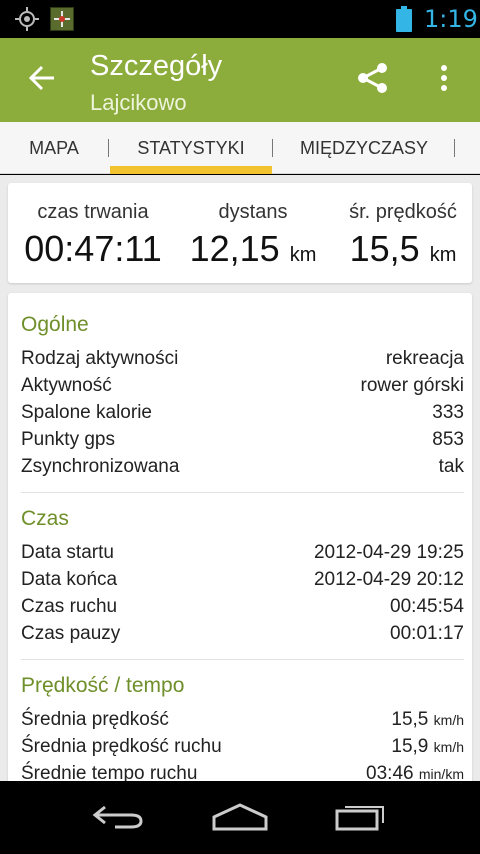 This screenshot has width=480, height=854. Describe the element at coordinates (403, 212) in the screenshot. I see `avg-speed-label: śr. prędkość` at that location.